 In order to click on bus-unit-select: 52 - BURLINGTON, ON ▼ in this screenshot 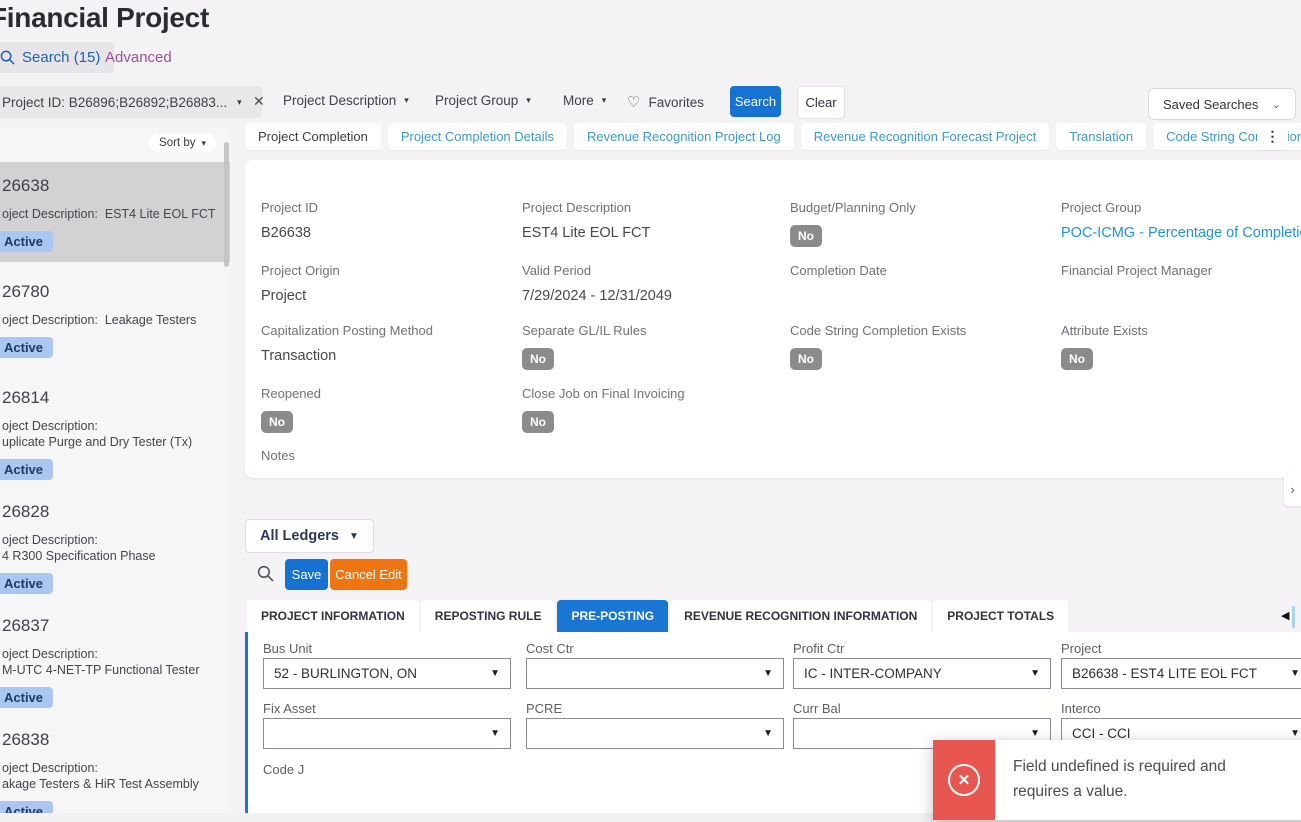, I will do `click(387, 673)`.